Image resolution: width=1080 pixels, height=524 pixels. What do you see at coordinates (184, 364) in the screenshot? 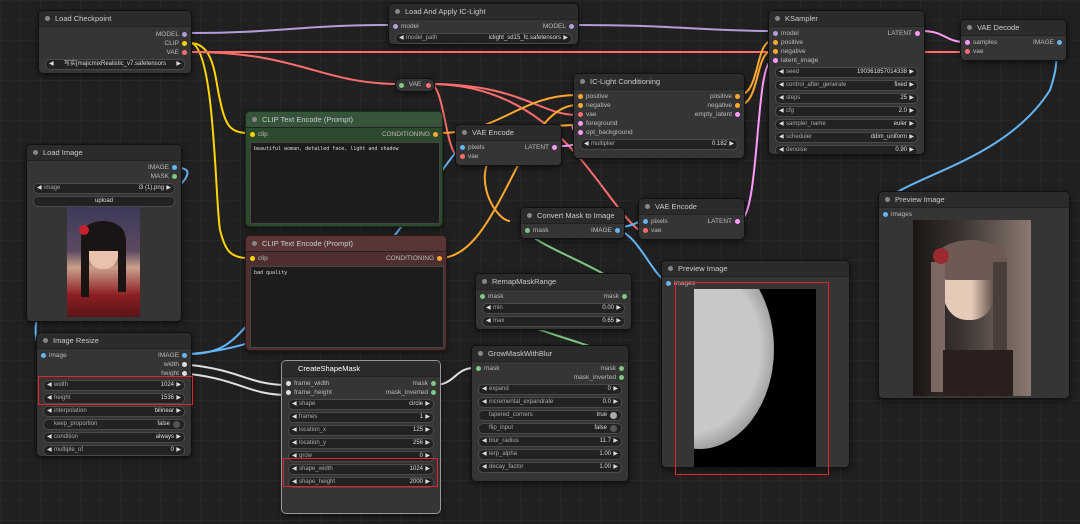
I see `width-output-socket` at bounding box center [184, 364].